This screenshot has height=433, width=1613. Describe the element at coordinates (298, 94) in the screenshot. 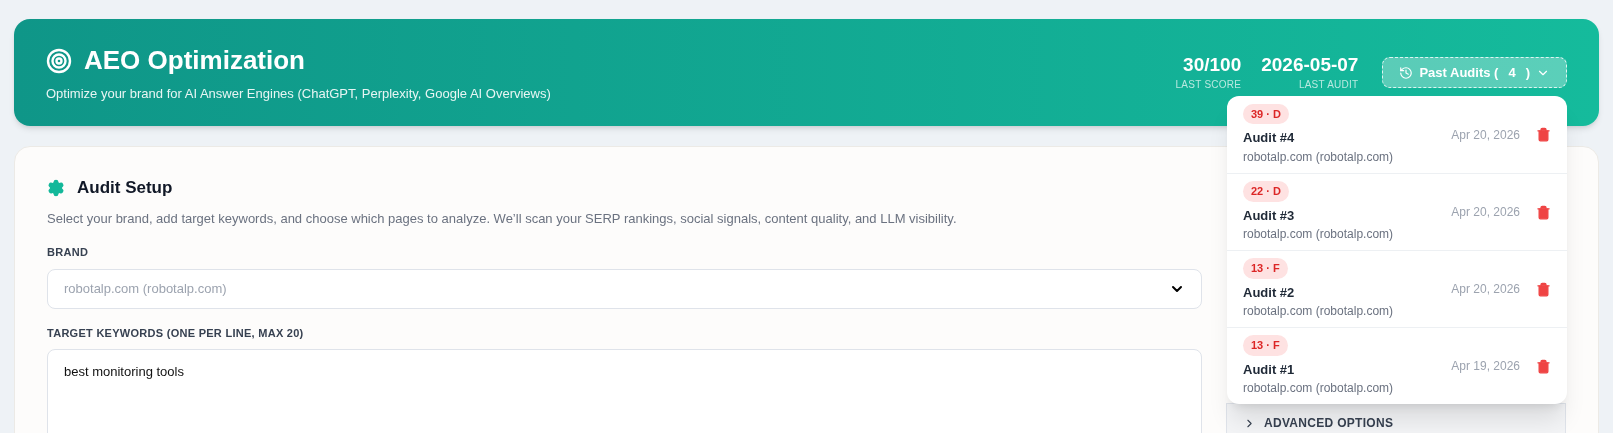

I see `page-subtitle: Optimize your brand for AI Answer Engines (ChatGPT, Perplexity, Google AI Overviews)` at that location.